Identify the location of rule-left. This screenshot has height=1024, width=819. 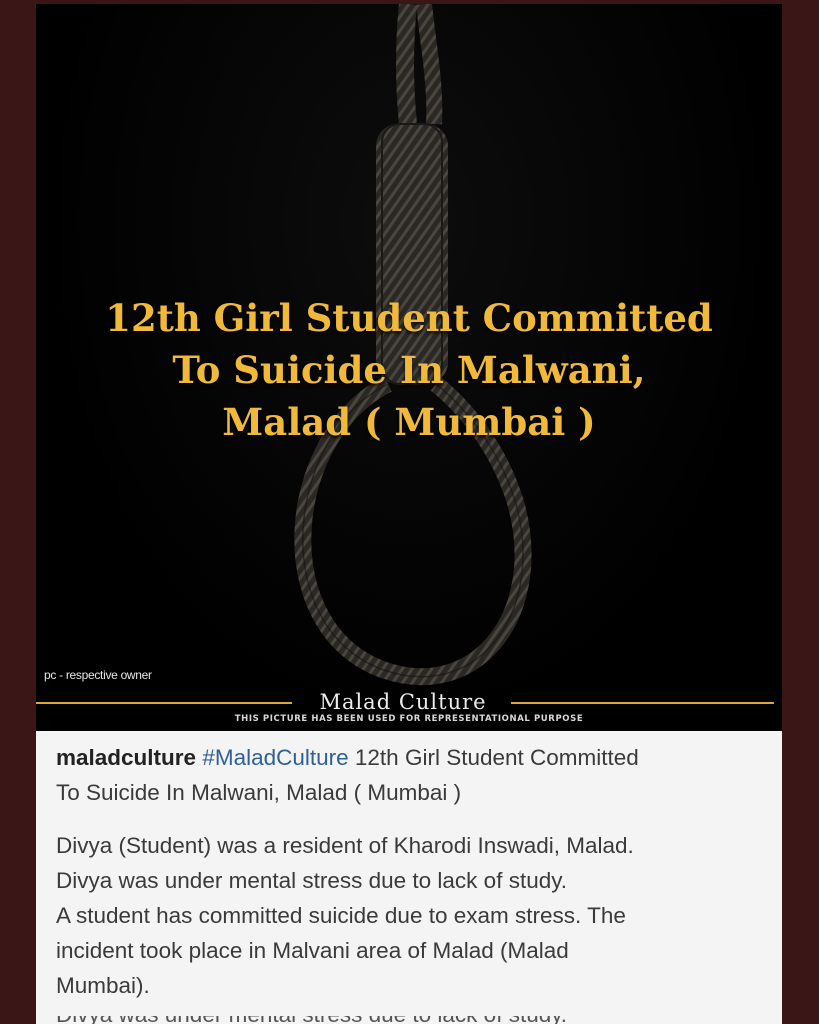
(164, 703).